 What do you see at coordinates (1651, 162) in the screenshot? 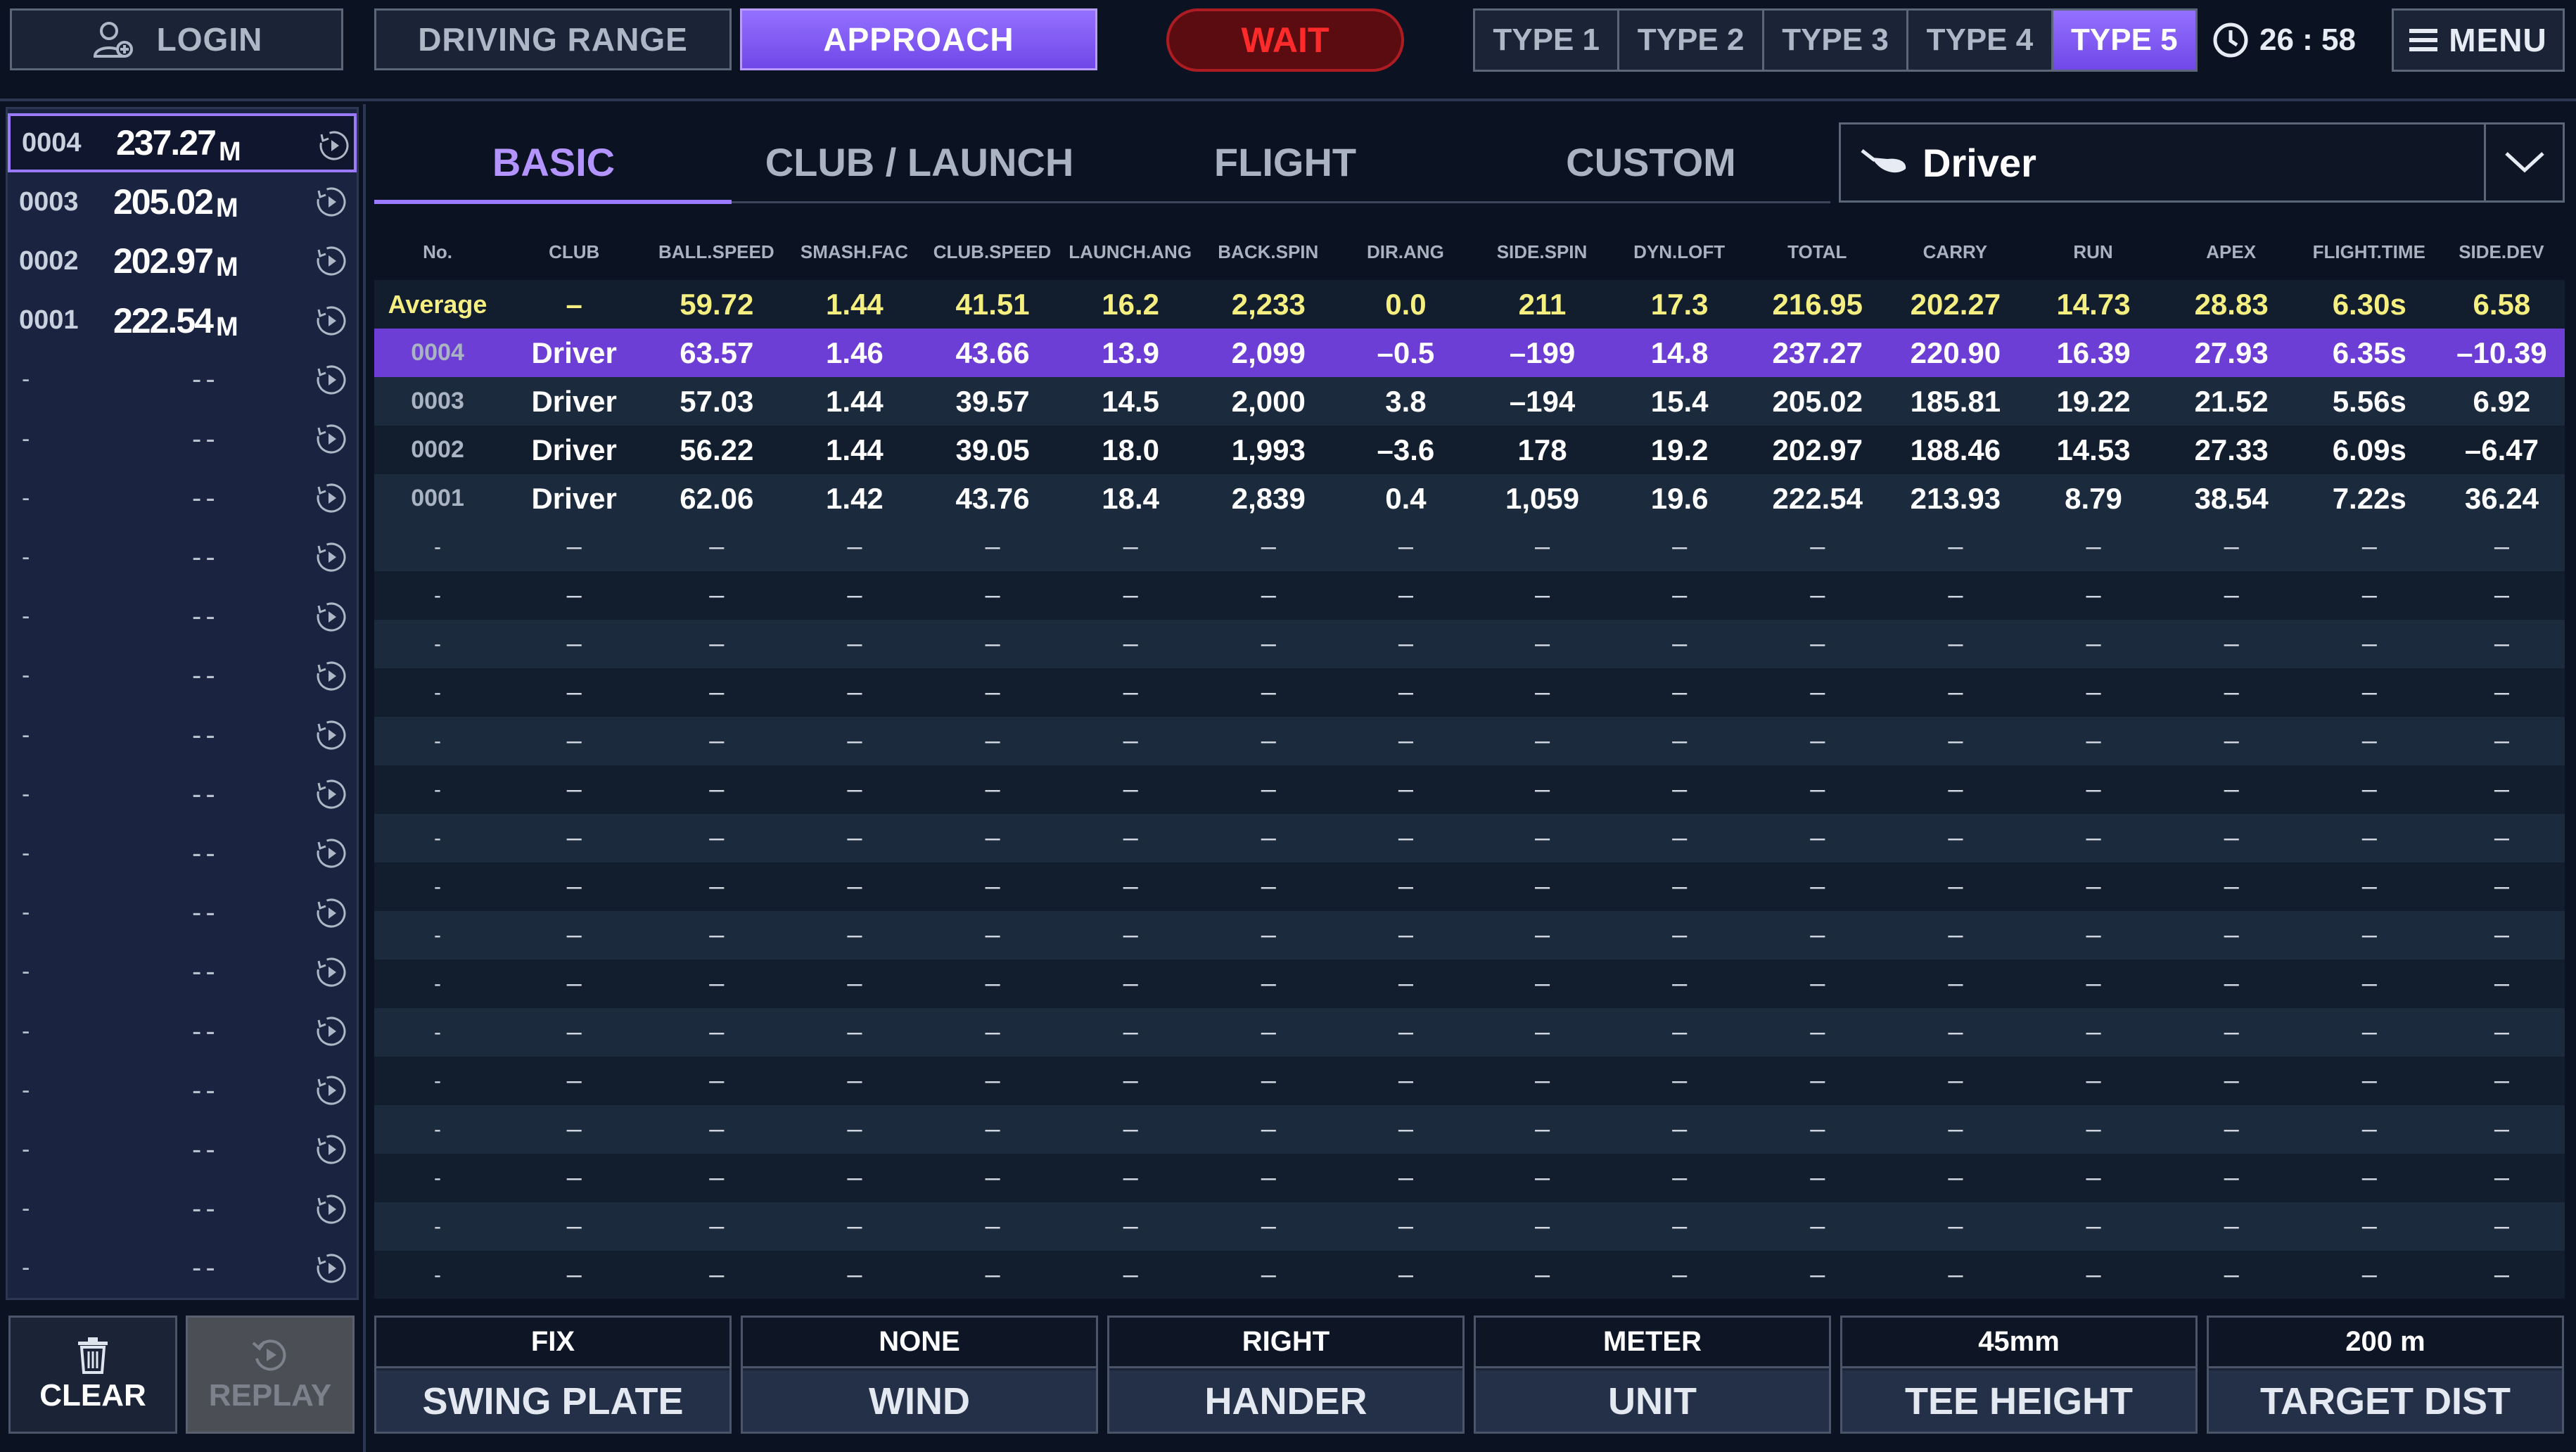
I see `tab-custom: CUSTOM` at bounding box center [1651, 162].